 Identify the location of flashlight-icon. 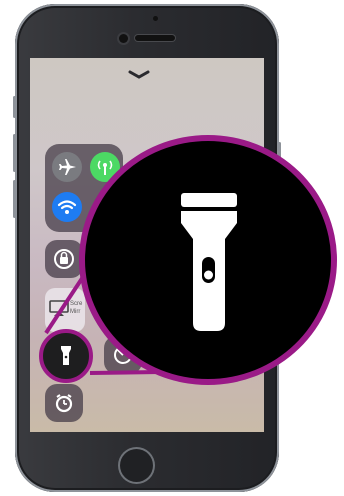
(209, 262).